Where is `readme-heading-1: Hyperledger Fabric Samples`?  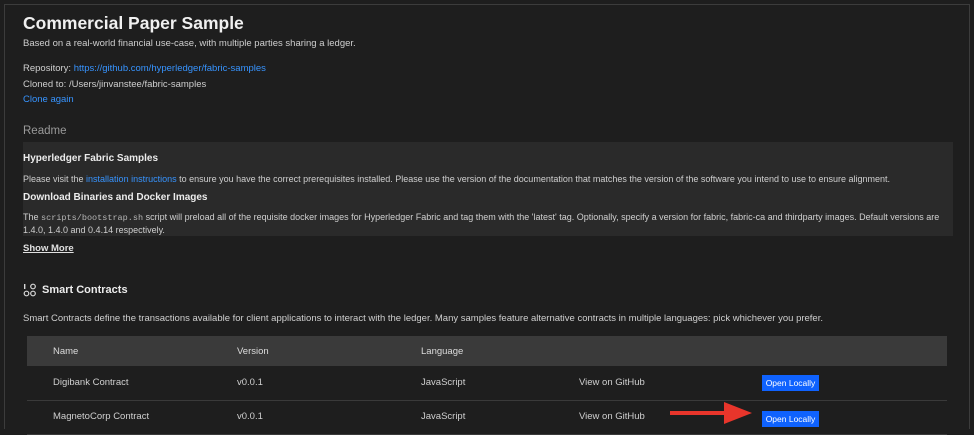
readme-heading-1: Hyperledger Fabric Samples is located at coordinates (91, 158).